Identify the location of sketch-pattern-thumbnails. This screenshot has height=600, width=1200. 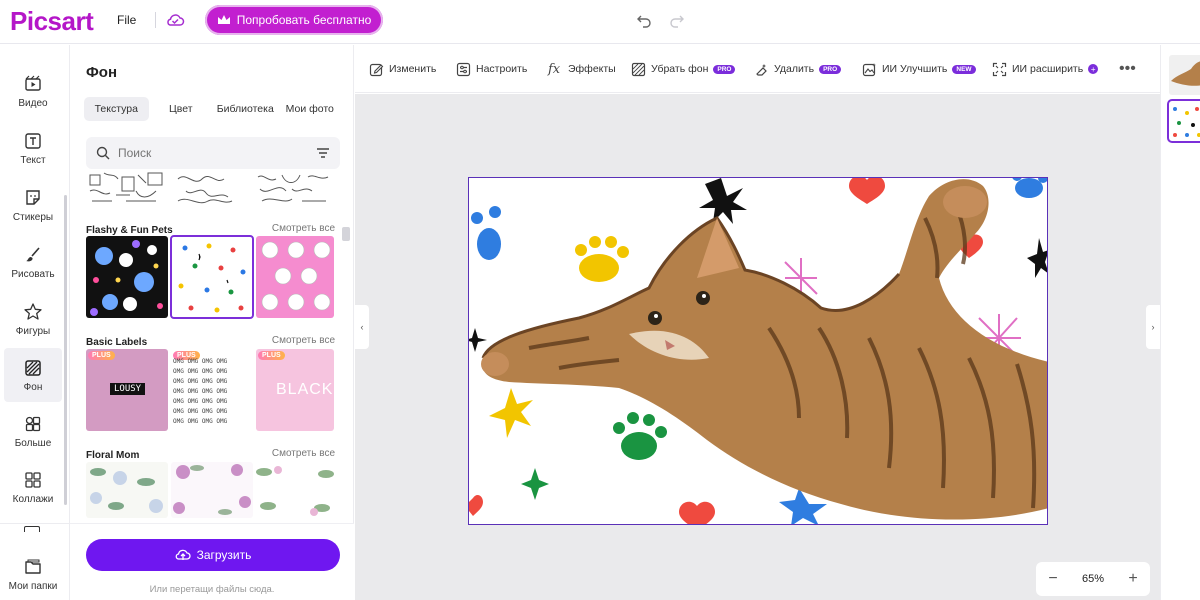
(210, 189).